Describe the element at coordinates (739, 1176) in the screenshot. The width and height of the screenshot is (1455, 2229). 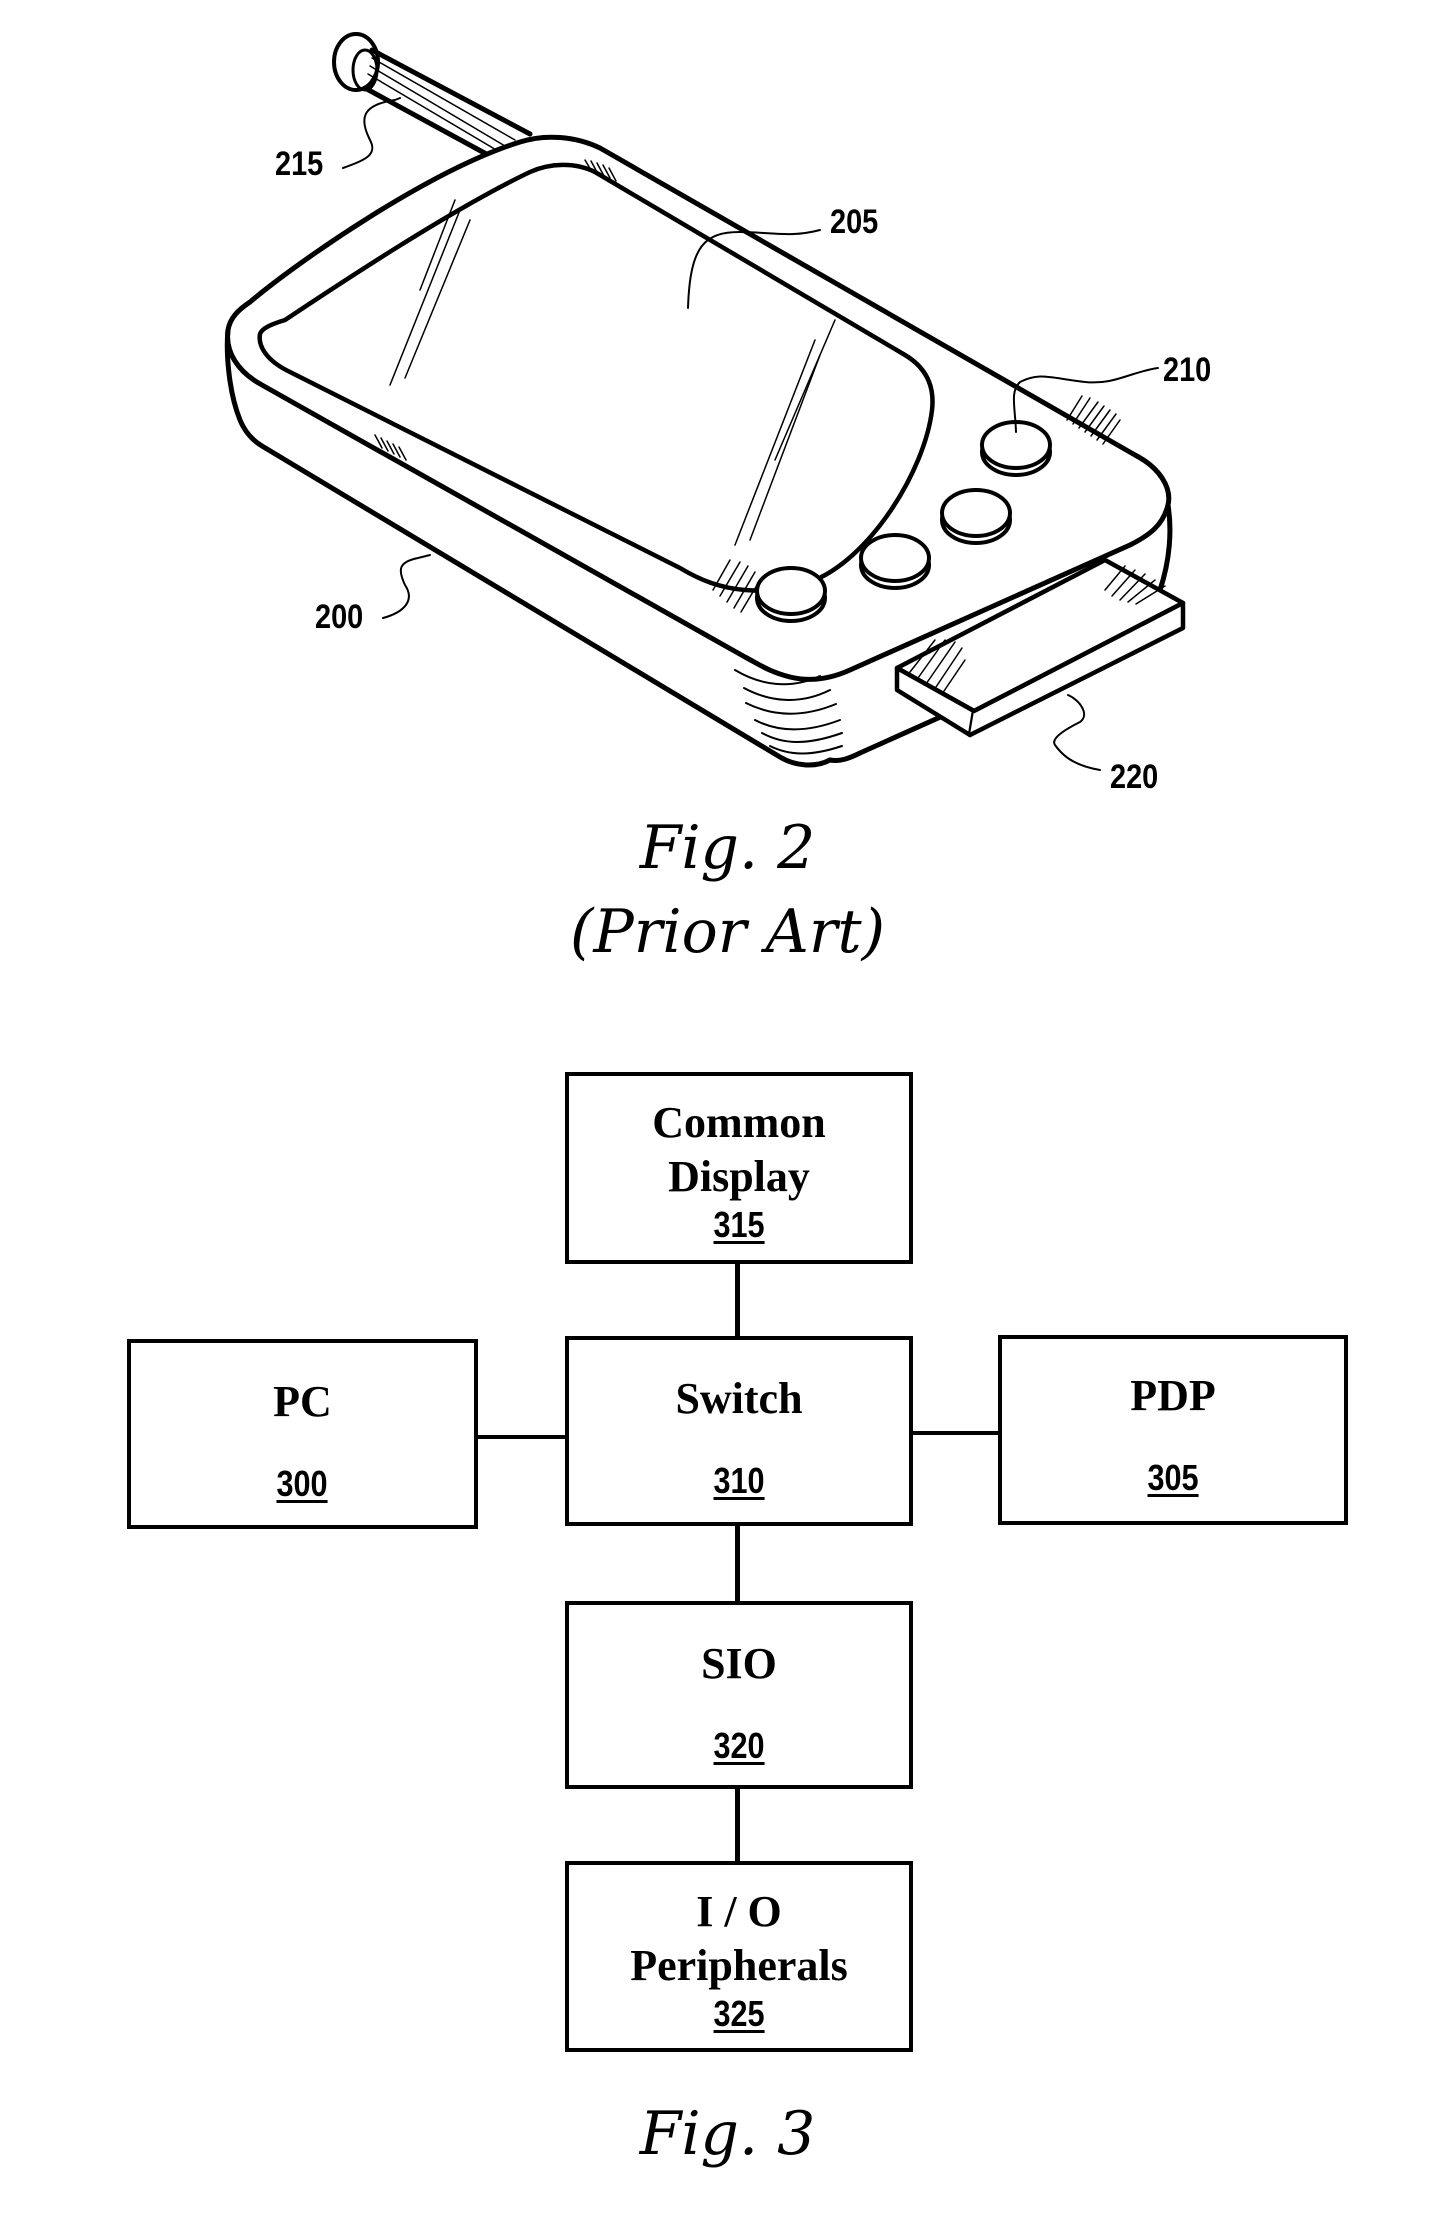
I see `block-title: Display` at that location.